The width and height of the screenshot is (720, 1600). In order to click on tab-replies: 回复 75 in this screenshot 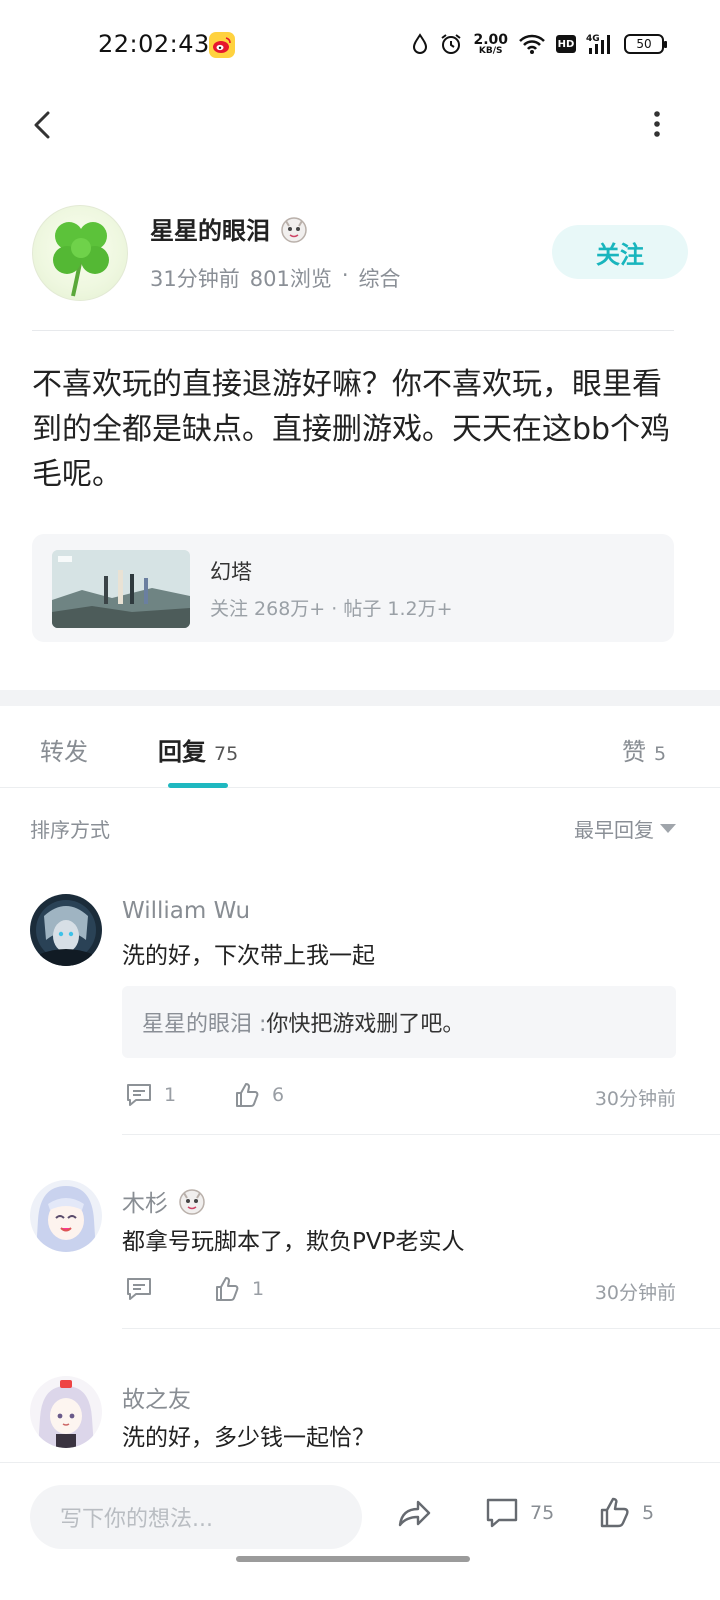, I will do `click(198, 749)`.